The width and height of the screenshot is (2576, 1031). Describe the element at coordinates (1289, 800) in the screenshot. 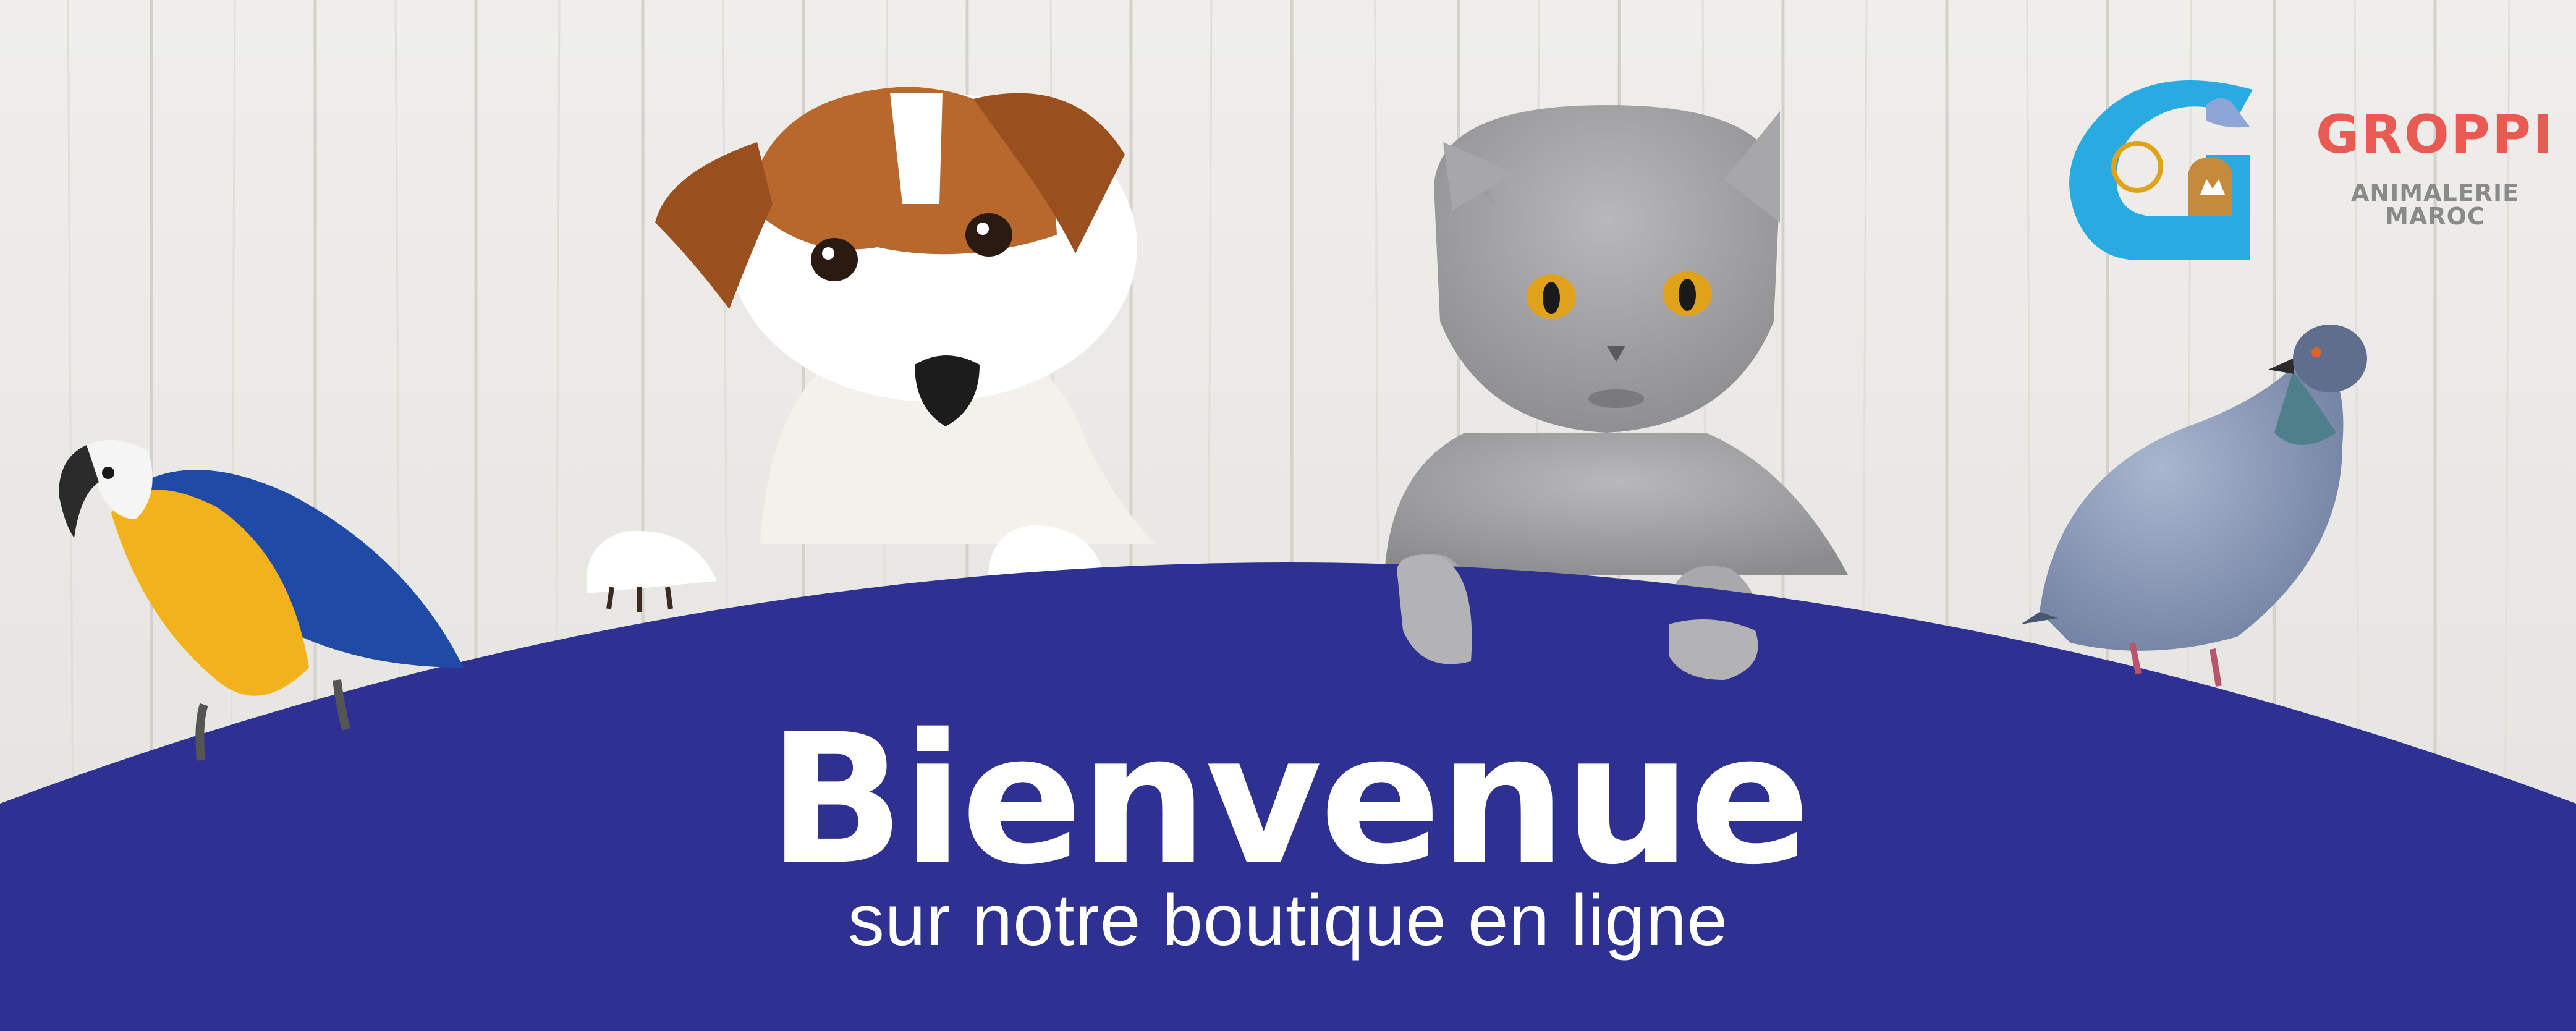

I see `welcome-heading: Bienvenue` at that location.